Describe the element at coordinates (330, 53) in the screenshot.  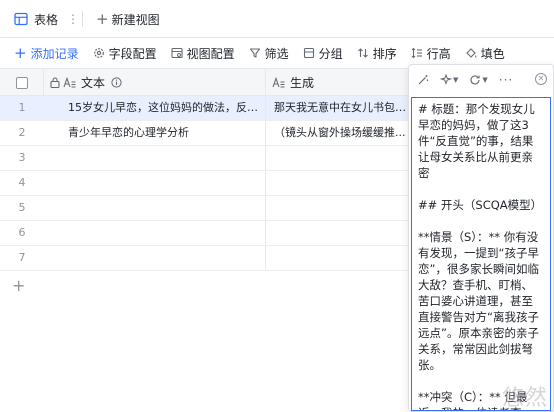
I see `group-label: 分组` at that location.